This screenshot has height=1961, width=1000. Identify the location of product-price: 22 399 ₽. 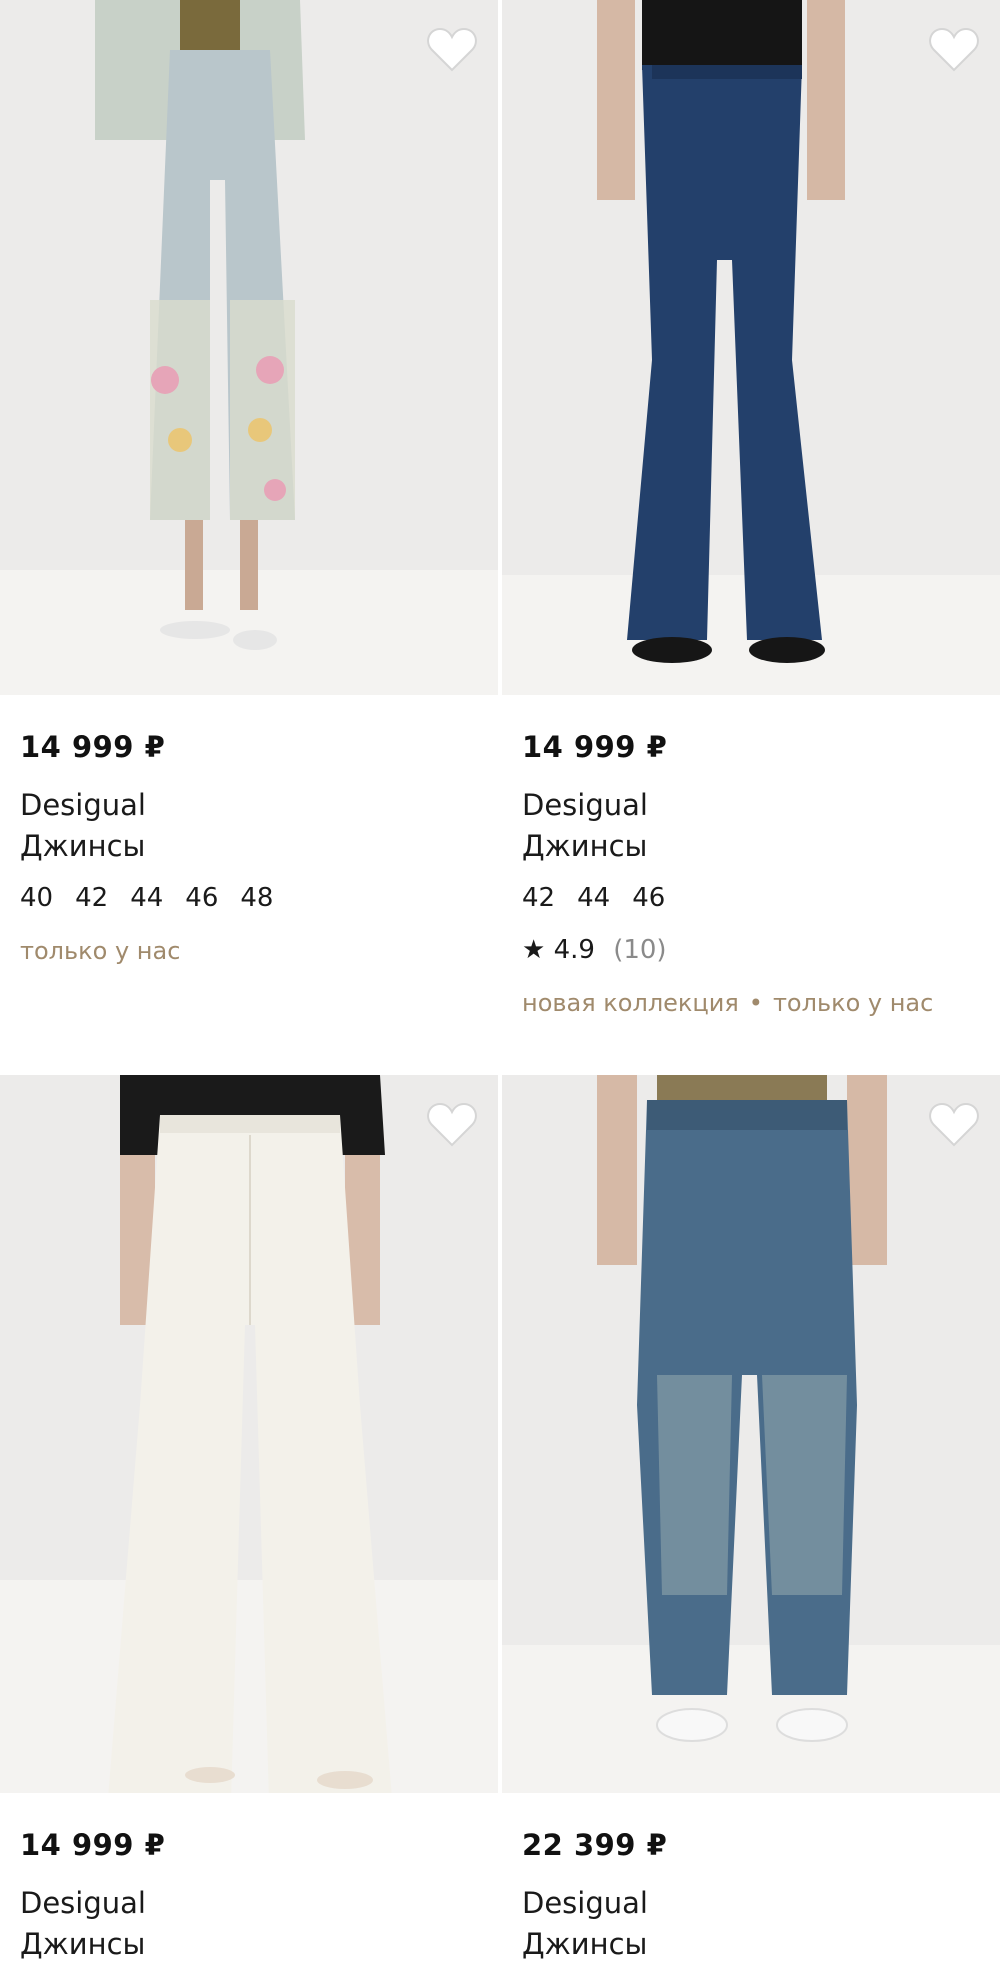
(595, 1845).